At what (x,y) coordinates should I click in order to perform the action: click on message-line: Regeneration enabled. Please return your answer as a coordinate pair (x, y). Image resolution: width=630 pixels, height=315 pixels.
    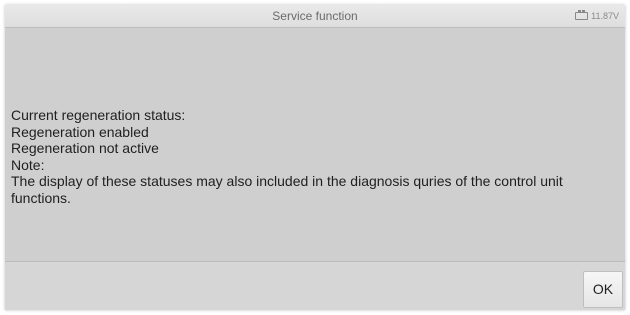
    Looking at the image, I should click on (80, 131).